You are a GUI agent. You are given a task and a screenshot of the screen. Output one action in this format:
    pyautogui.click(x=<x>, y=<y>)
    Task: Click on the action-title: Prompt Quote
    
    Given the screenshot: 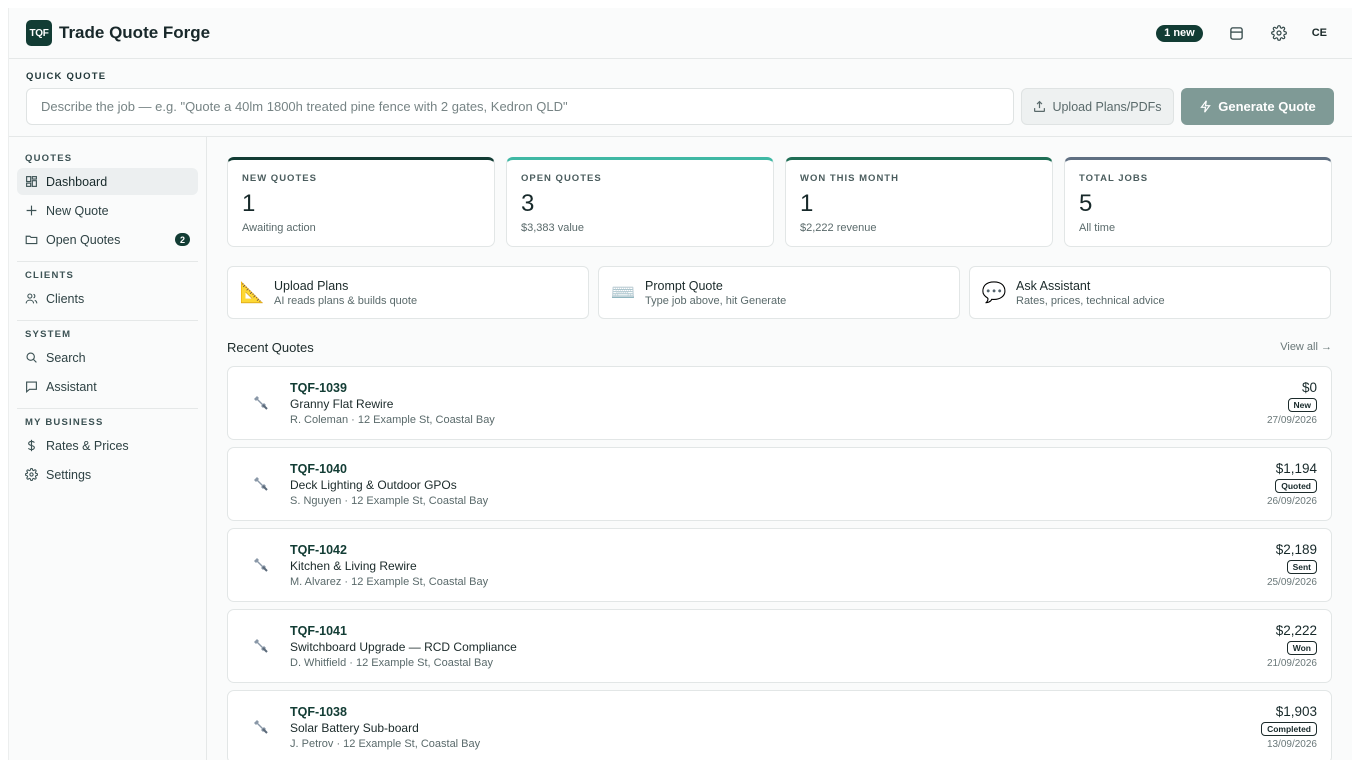 What is the action you would take?
    pyautogui.click(x=684, y=285)
    